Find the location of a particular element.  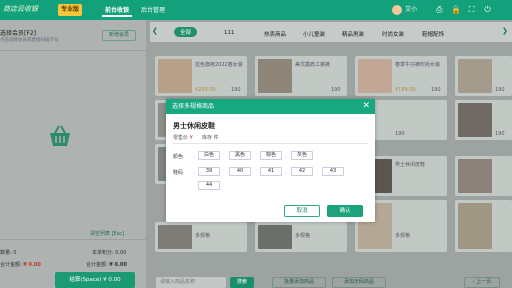

product-card: 蓝色旗袍2022春女装 ¥259.00 190 is located at coordinates (201, 76).